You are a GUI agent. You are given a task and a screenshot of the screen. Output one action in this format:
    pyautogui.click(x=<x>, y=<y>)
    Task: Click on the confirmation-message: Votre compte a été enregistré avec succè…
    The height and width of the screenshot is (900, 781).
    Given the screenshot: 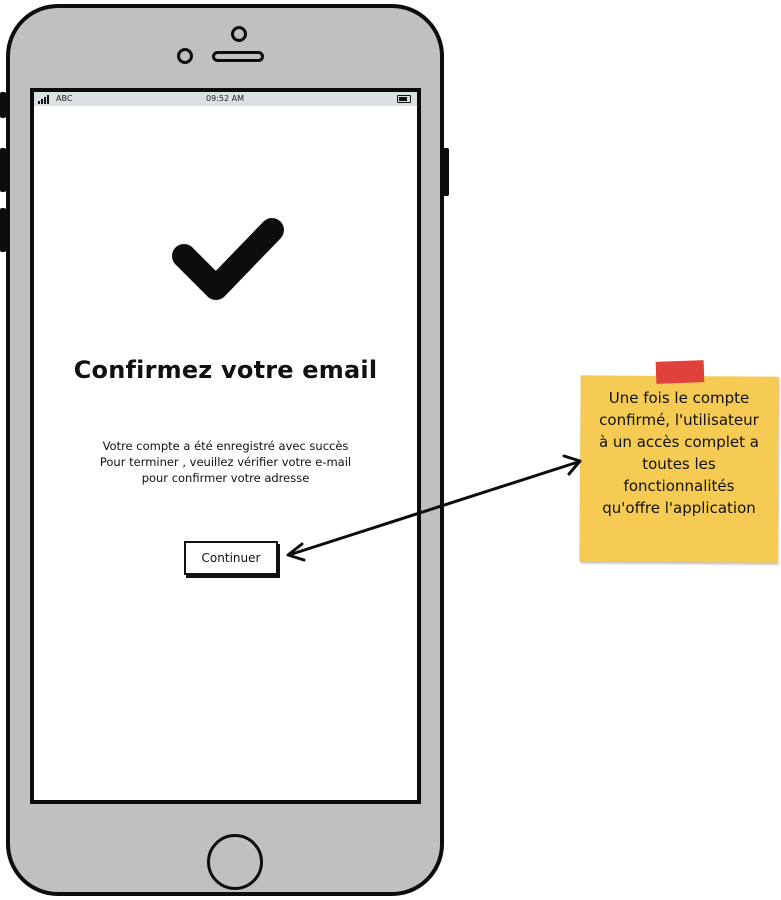 What is the action you would take?
    pyautogui.click(x=225, y=462)
    